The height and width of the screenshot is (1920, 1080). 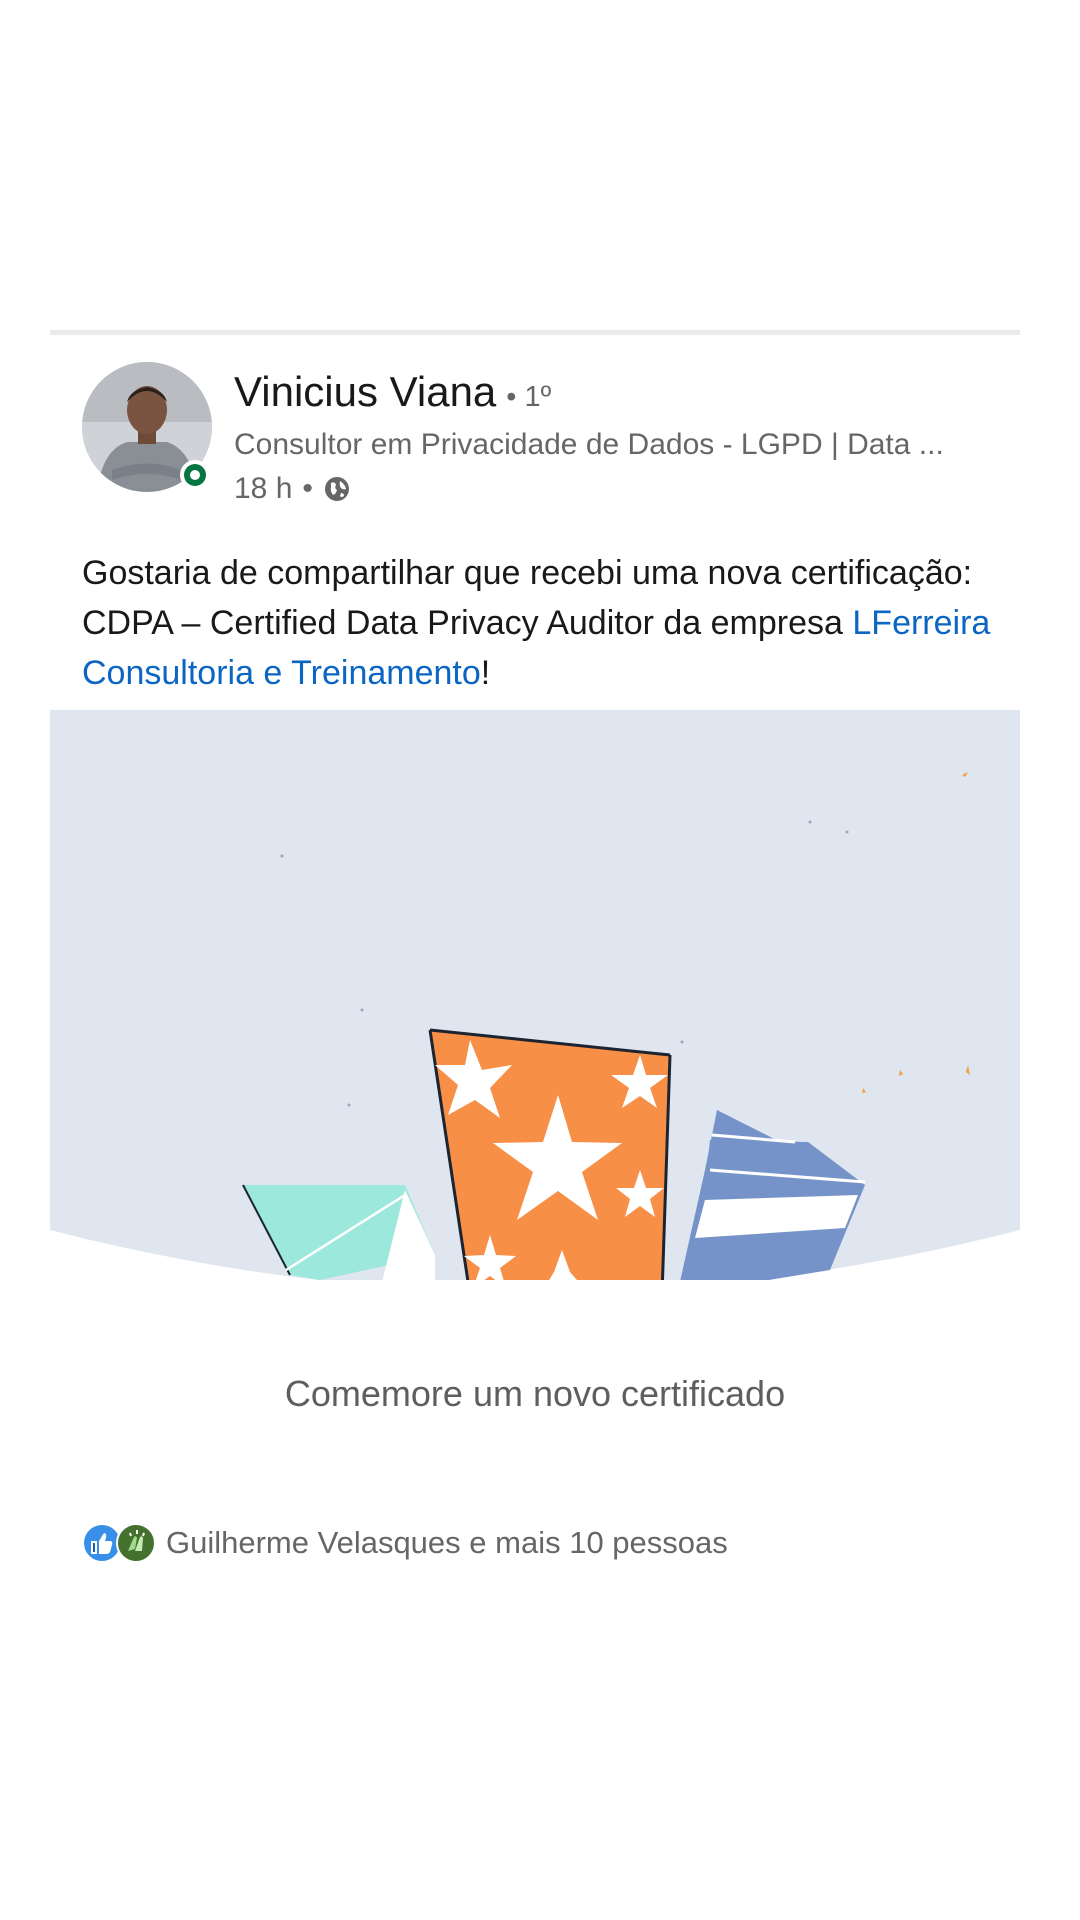 What do you see at coordinates (147, 427) in the screenshot?
I see `author-avatar` at bounding box center [147, 427].